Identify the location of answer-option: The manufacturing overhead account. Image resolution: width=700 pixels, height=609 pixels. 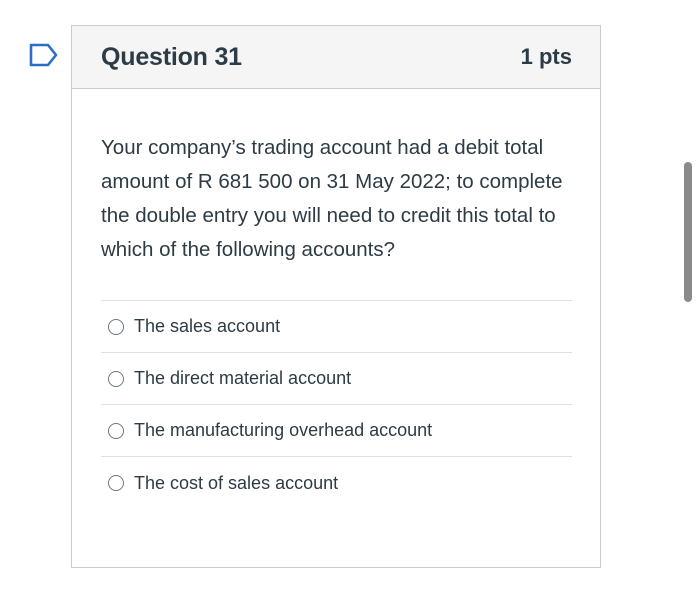
(336, 431).